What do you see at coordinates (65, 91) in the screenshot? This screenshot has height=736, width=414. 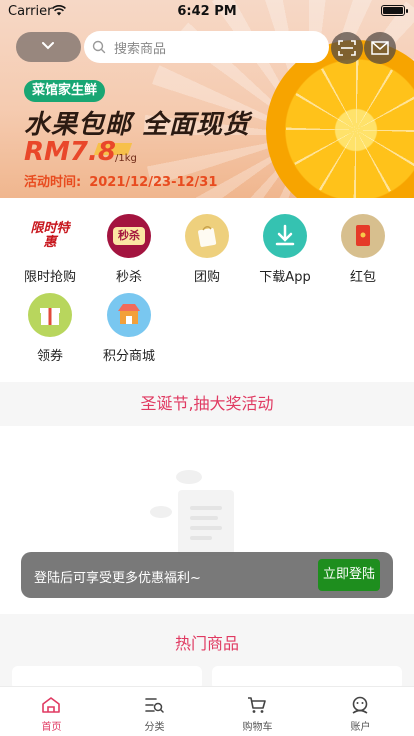 I see `banner-tag: 菜馆家生鲜` at bounding box center [65, 91].